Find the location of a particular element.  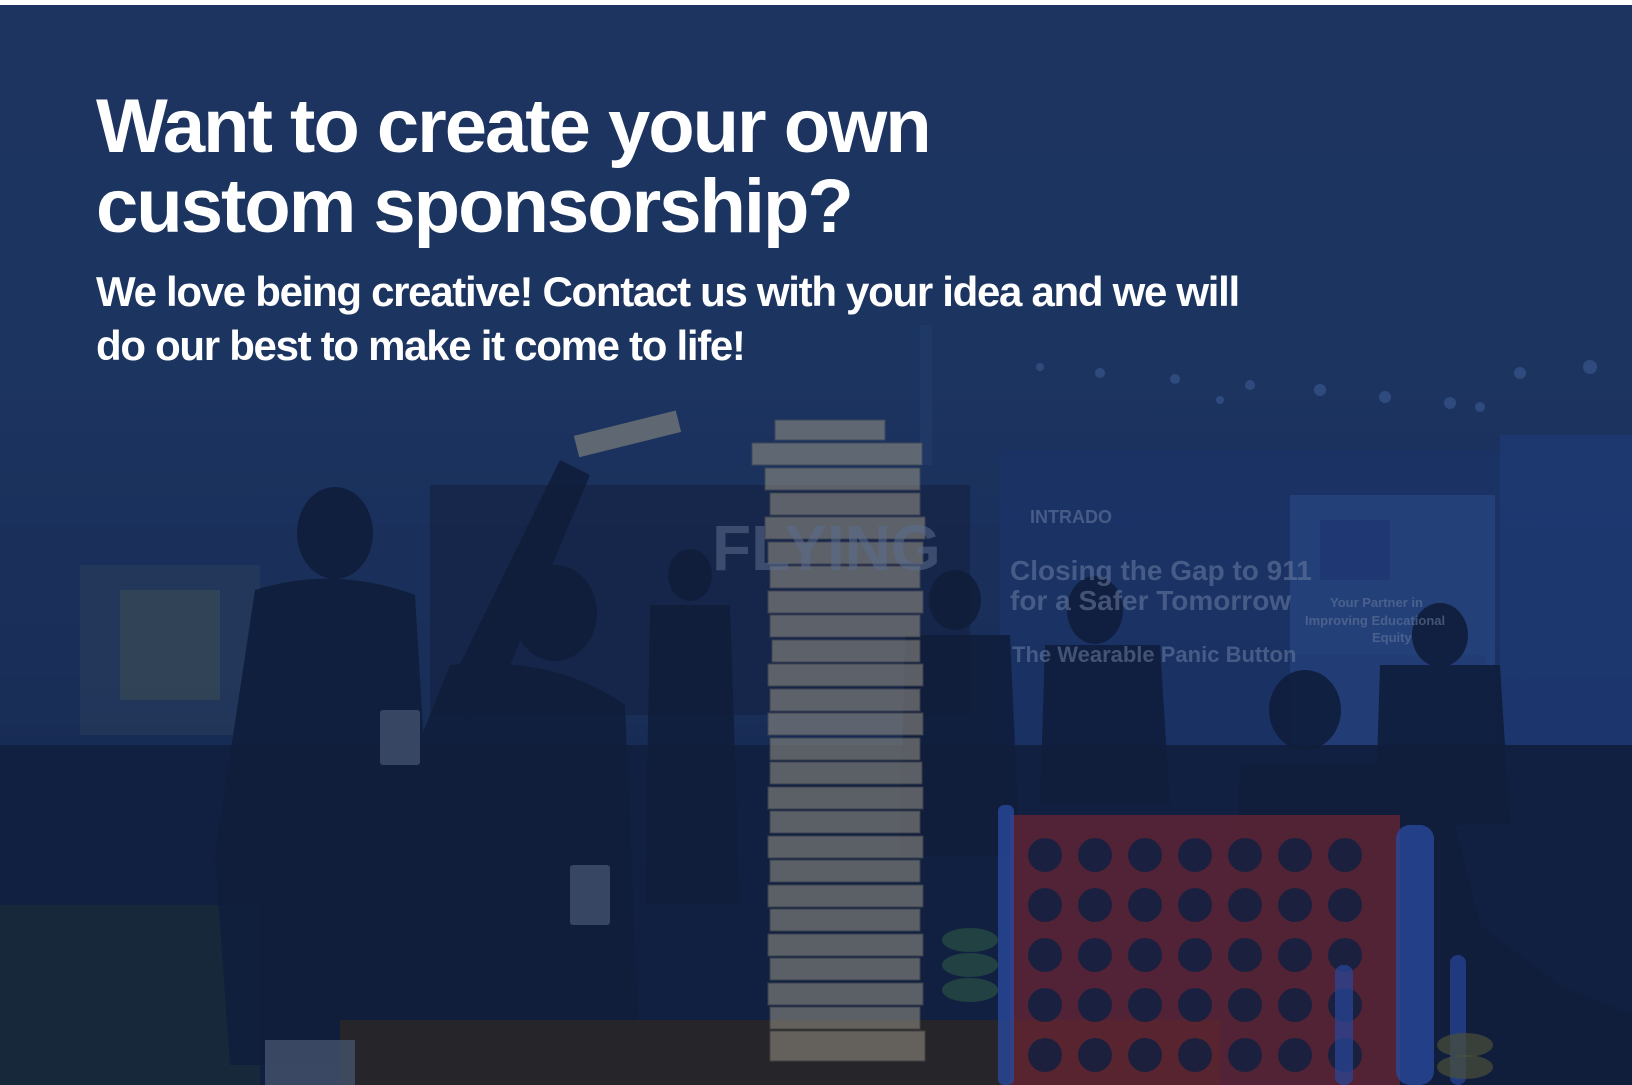

headline-line: Want to create your own is located at coordinates (514, 126).